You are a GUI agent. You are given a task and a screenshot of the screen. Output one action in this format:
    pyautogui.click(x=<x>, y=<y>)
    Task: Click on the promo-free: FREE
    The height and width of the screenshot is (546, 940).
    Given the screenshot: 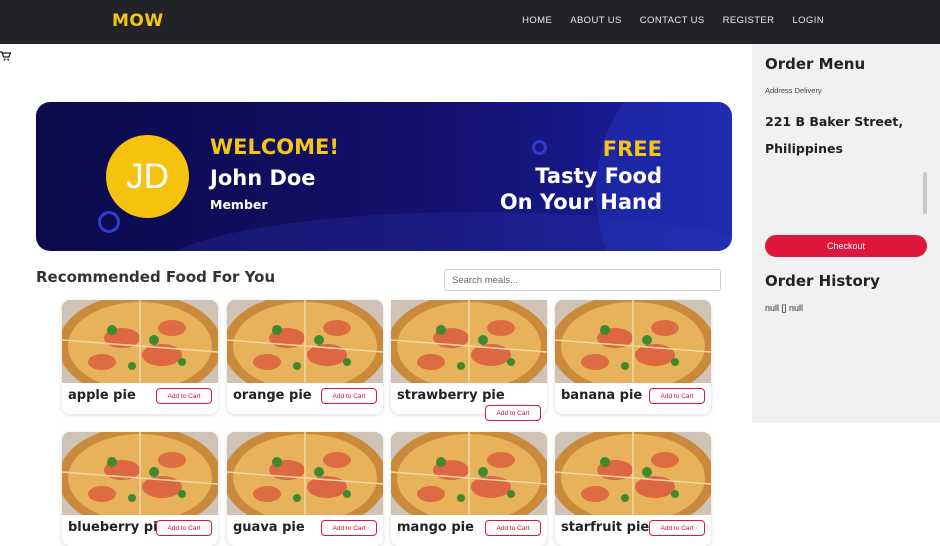 What is the action you would take?
    pyautogui.click(x=632, y=149)
    